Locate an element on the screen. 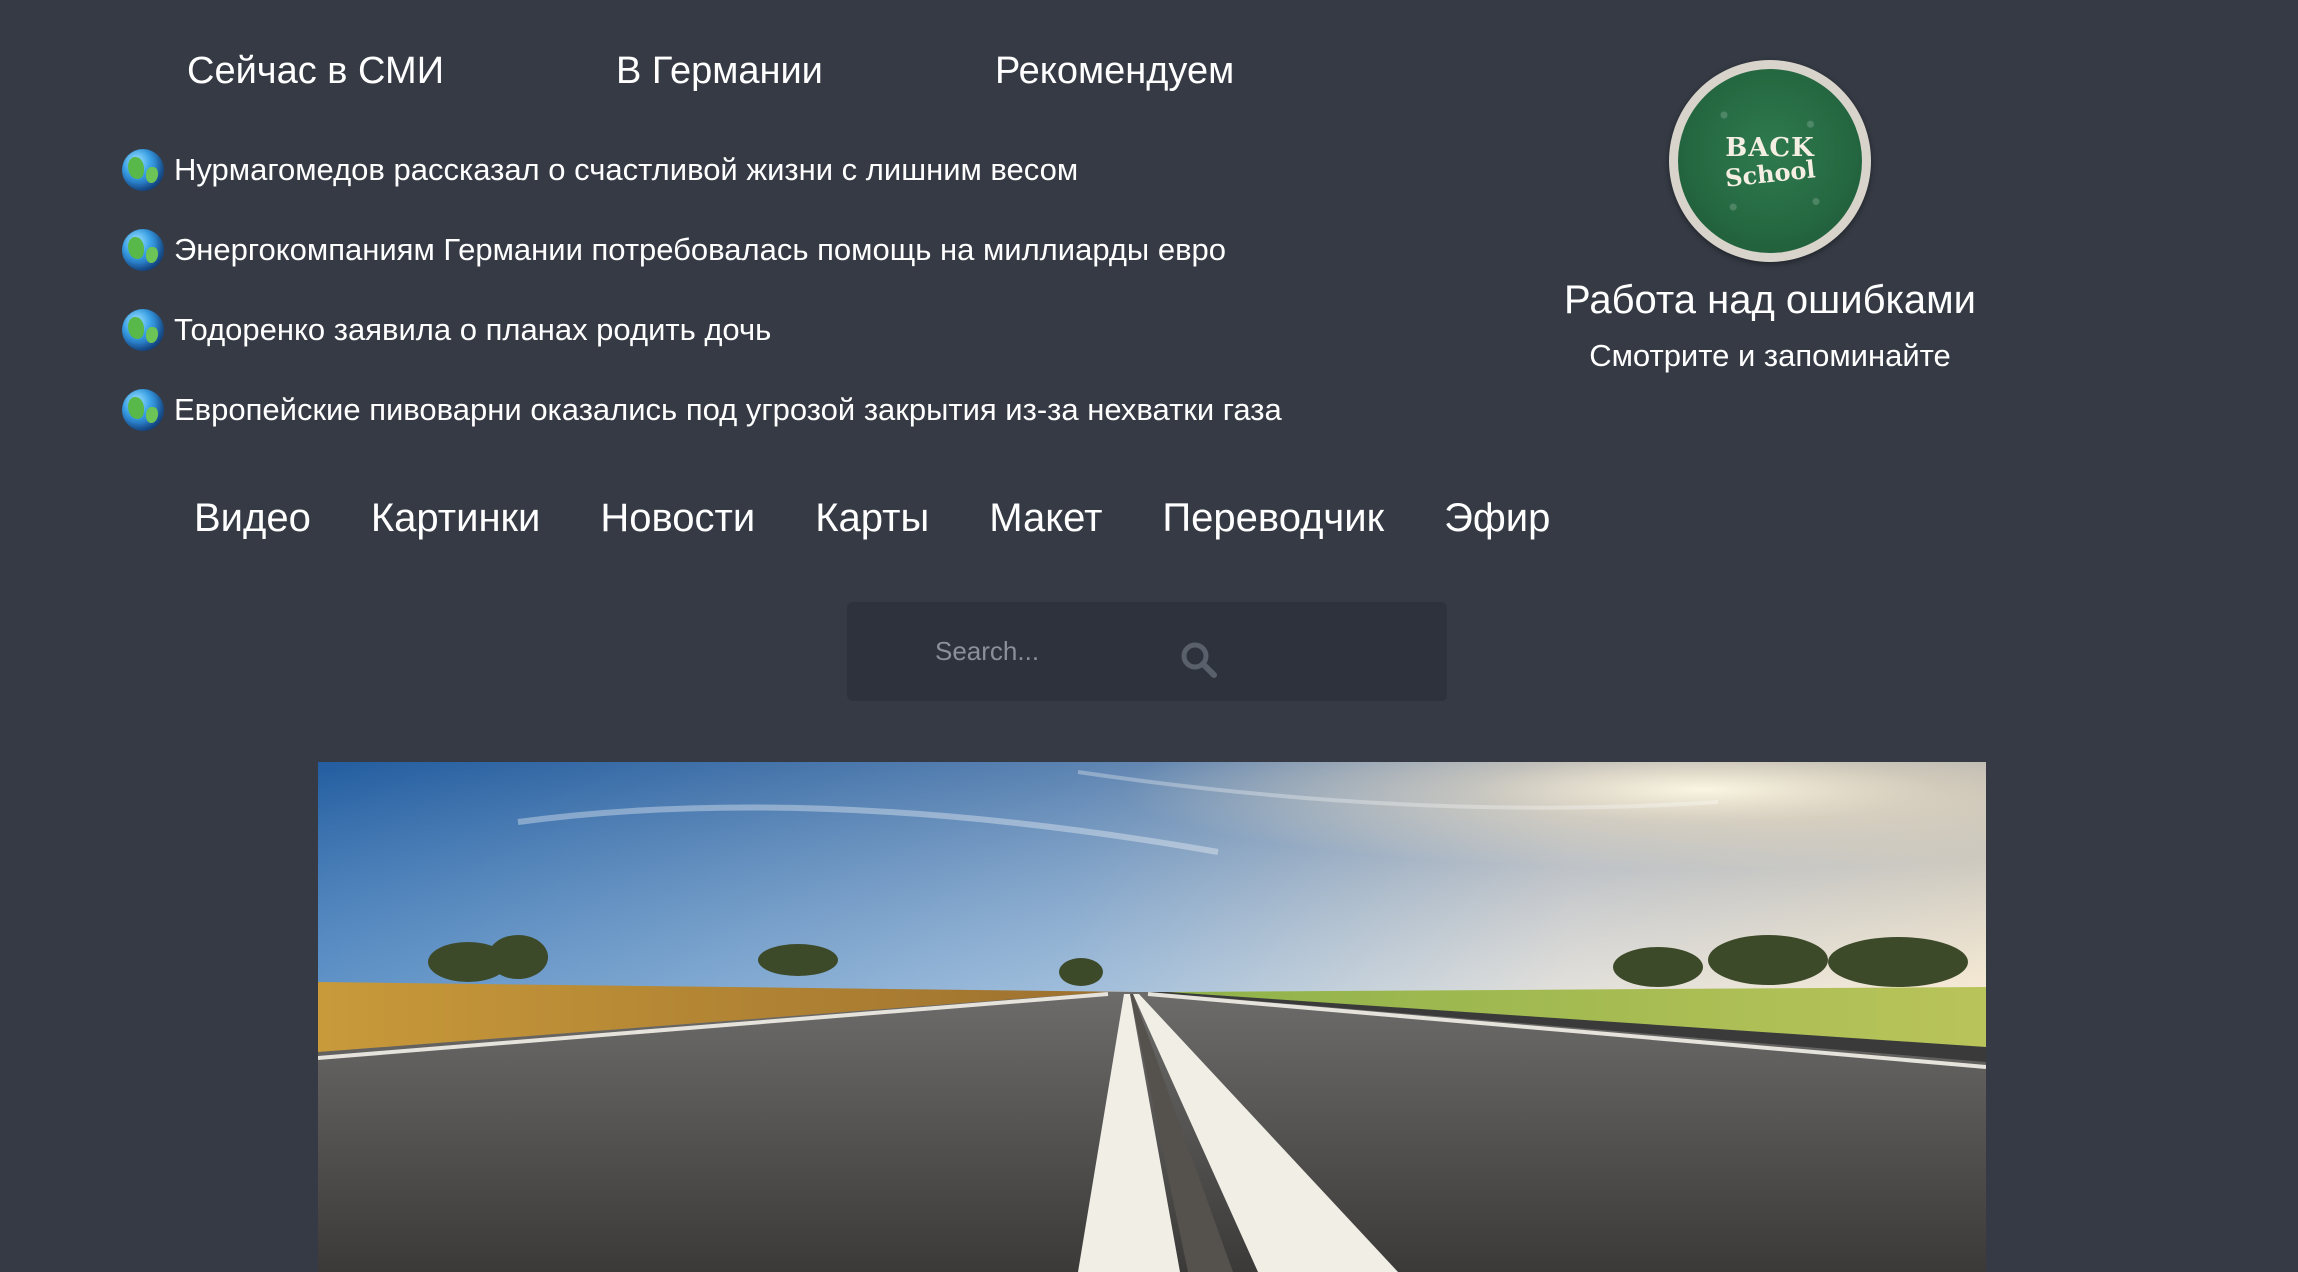 The height and width of the screenshot is (1272, 2298). tab-recommended: Рекомендуем is located at coordinates (1114, 71).